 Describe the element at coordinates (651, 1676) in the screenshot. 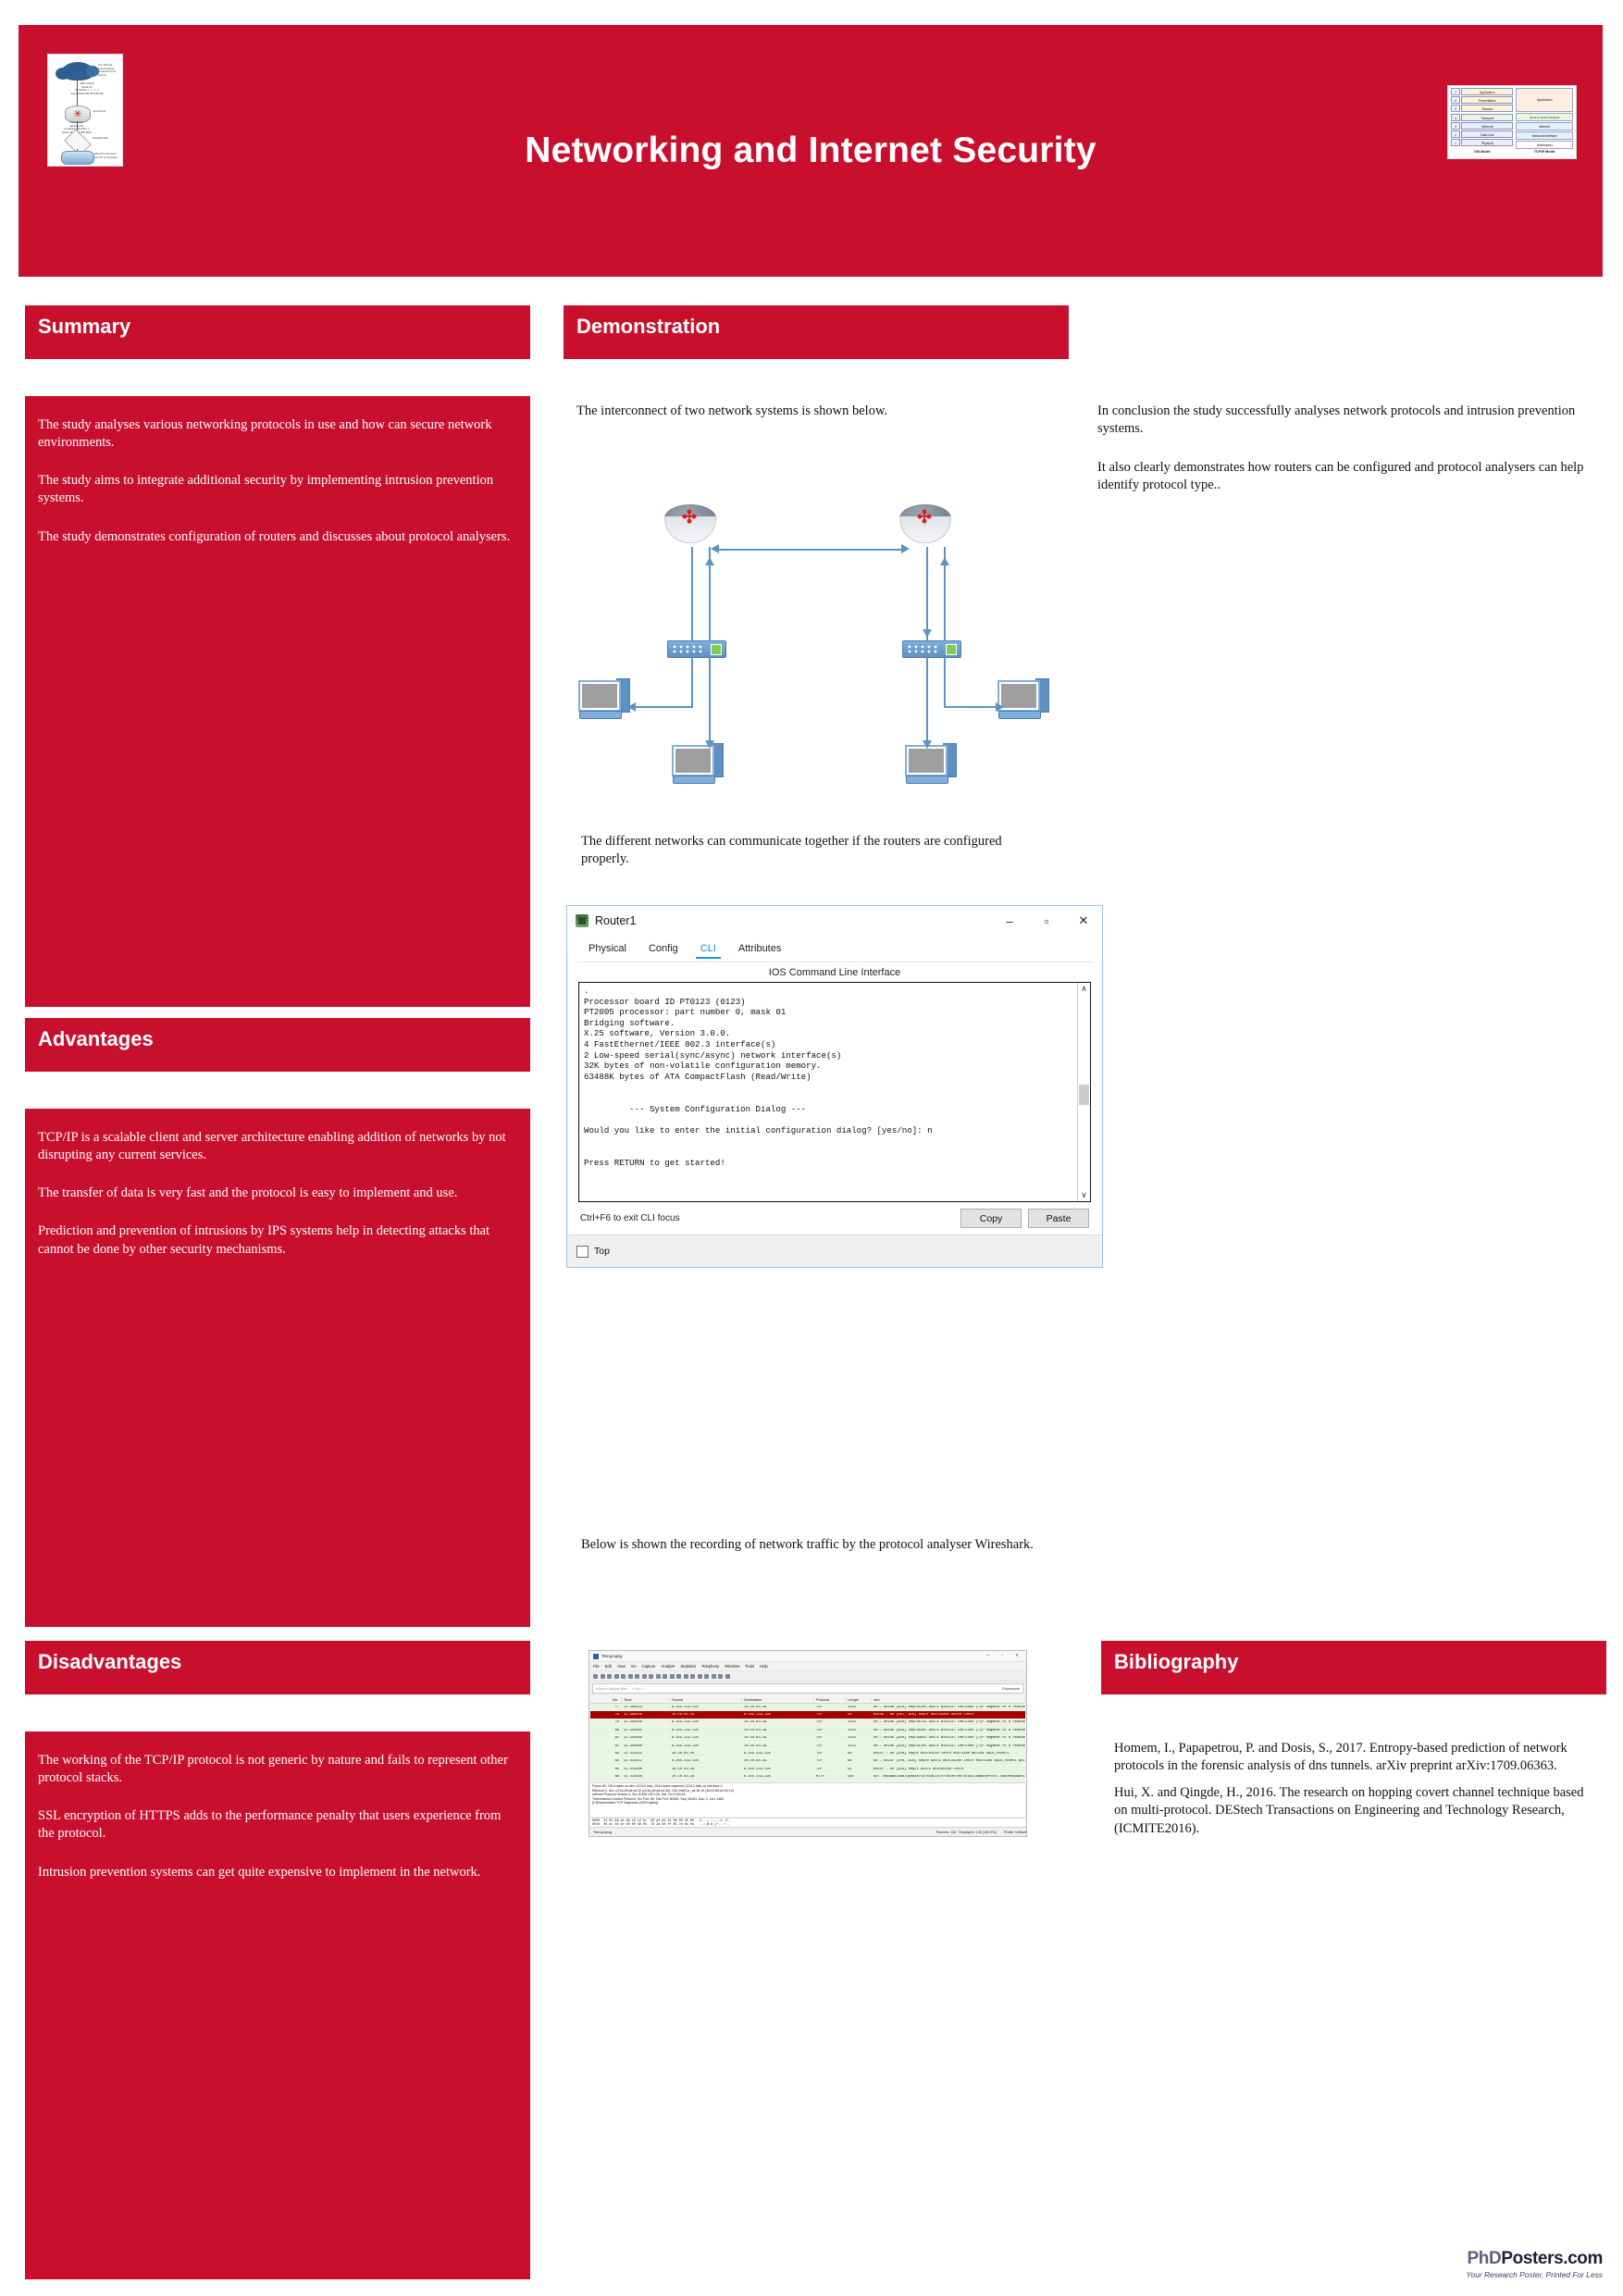

I see `find-packet-icon` at that location.